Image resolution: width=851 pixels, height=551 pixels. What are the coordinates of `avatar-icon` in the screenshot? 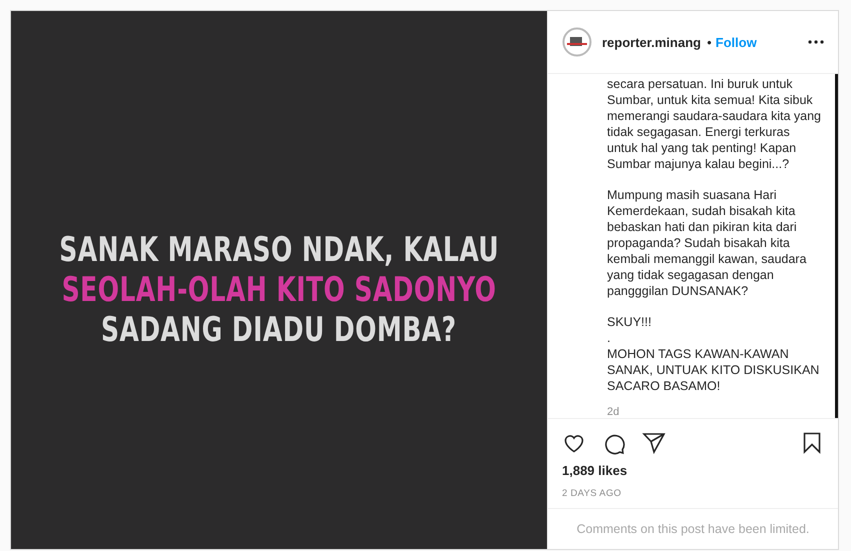 It's located at (577, 42).